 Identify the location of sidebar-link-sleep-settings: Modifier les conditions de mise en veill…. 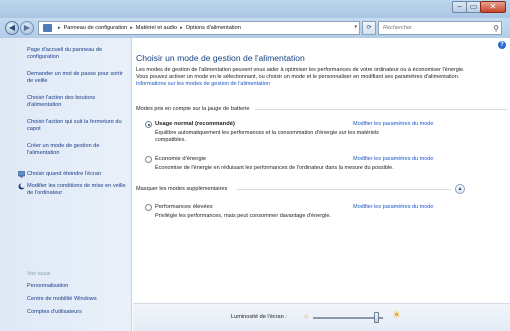
(77, 190).